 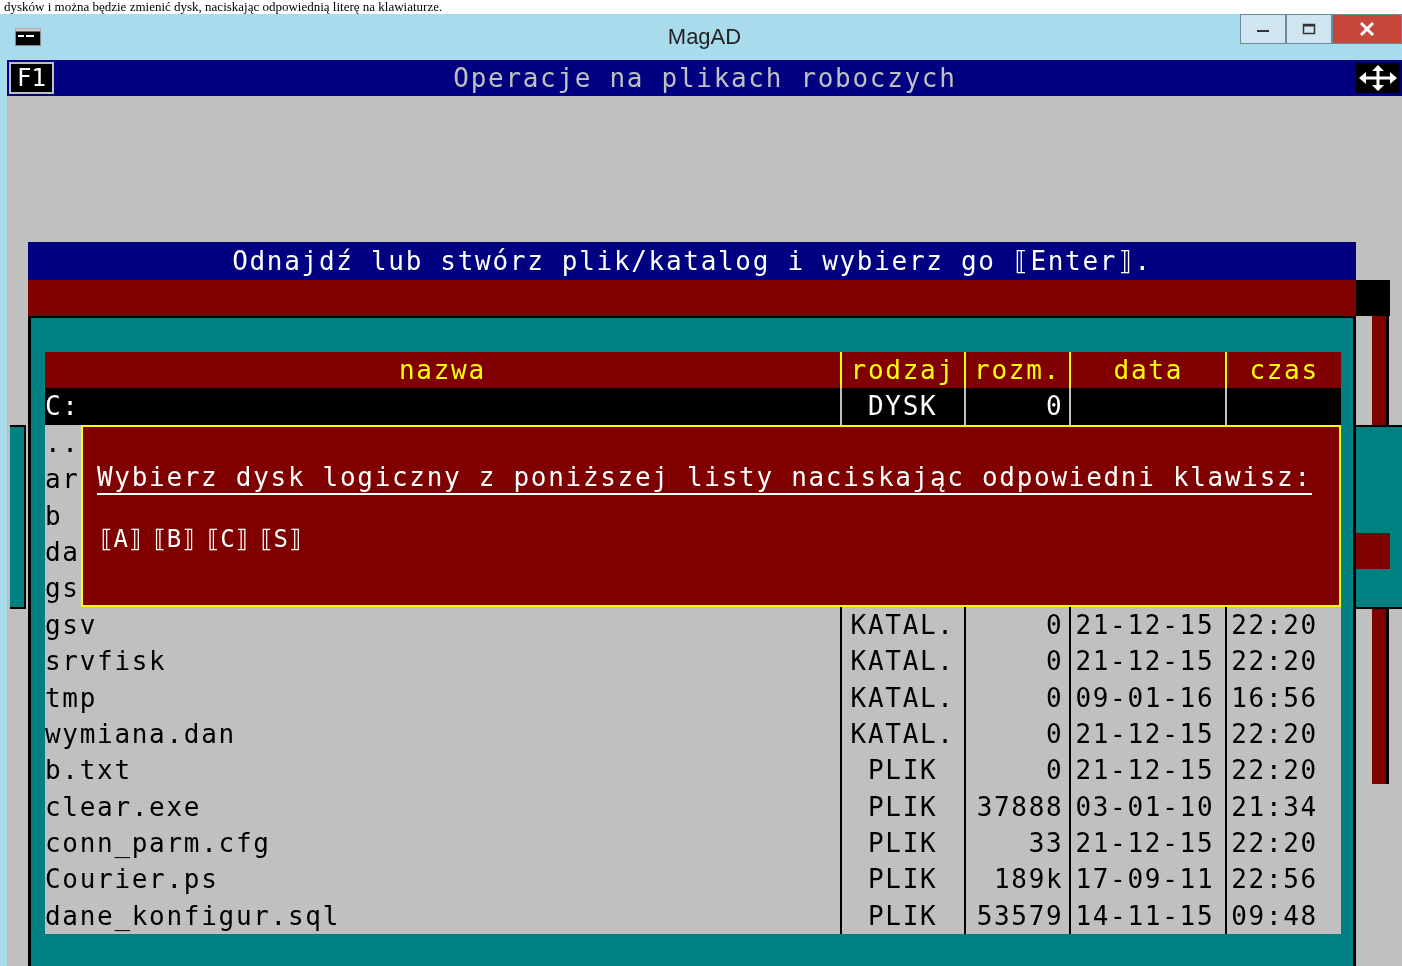 I want to click on table-cell: b.txt, so click(x=88, y=770).